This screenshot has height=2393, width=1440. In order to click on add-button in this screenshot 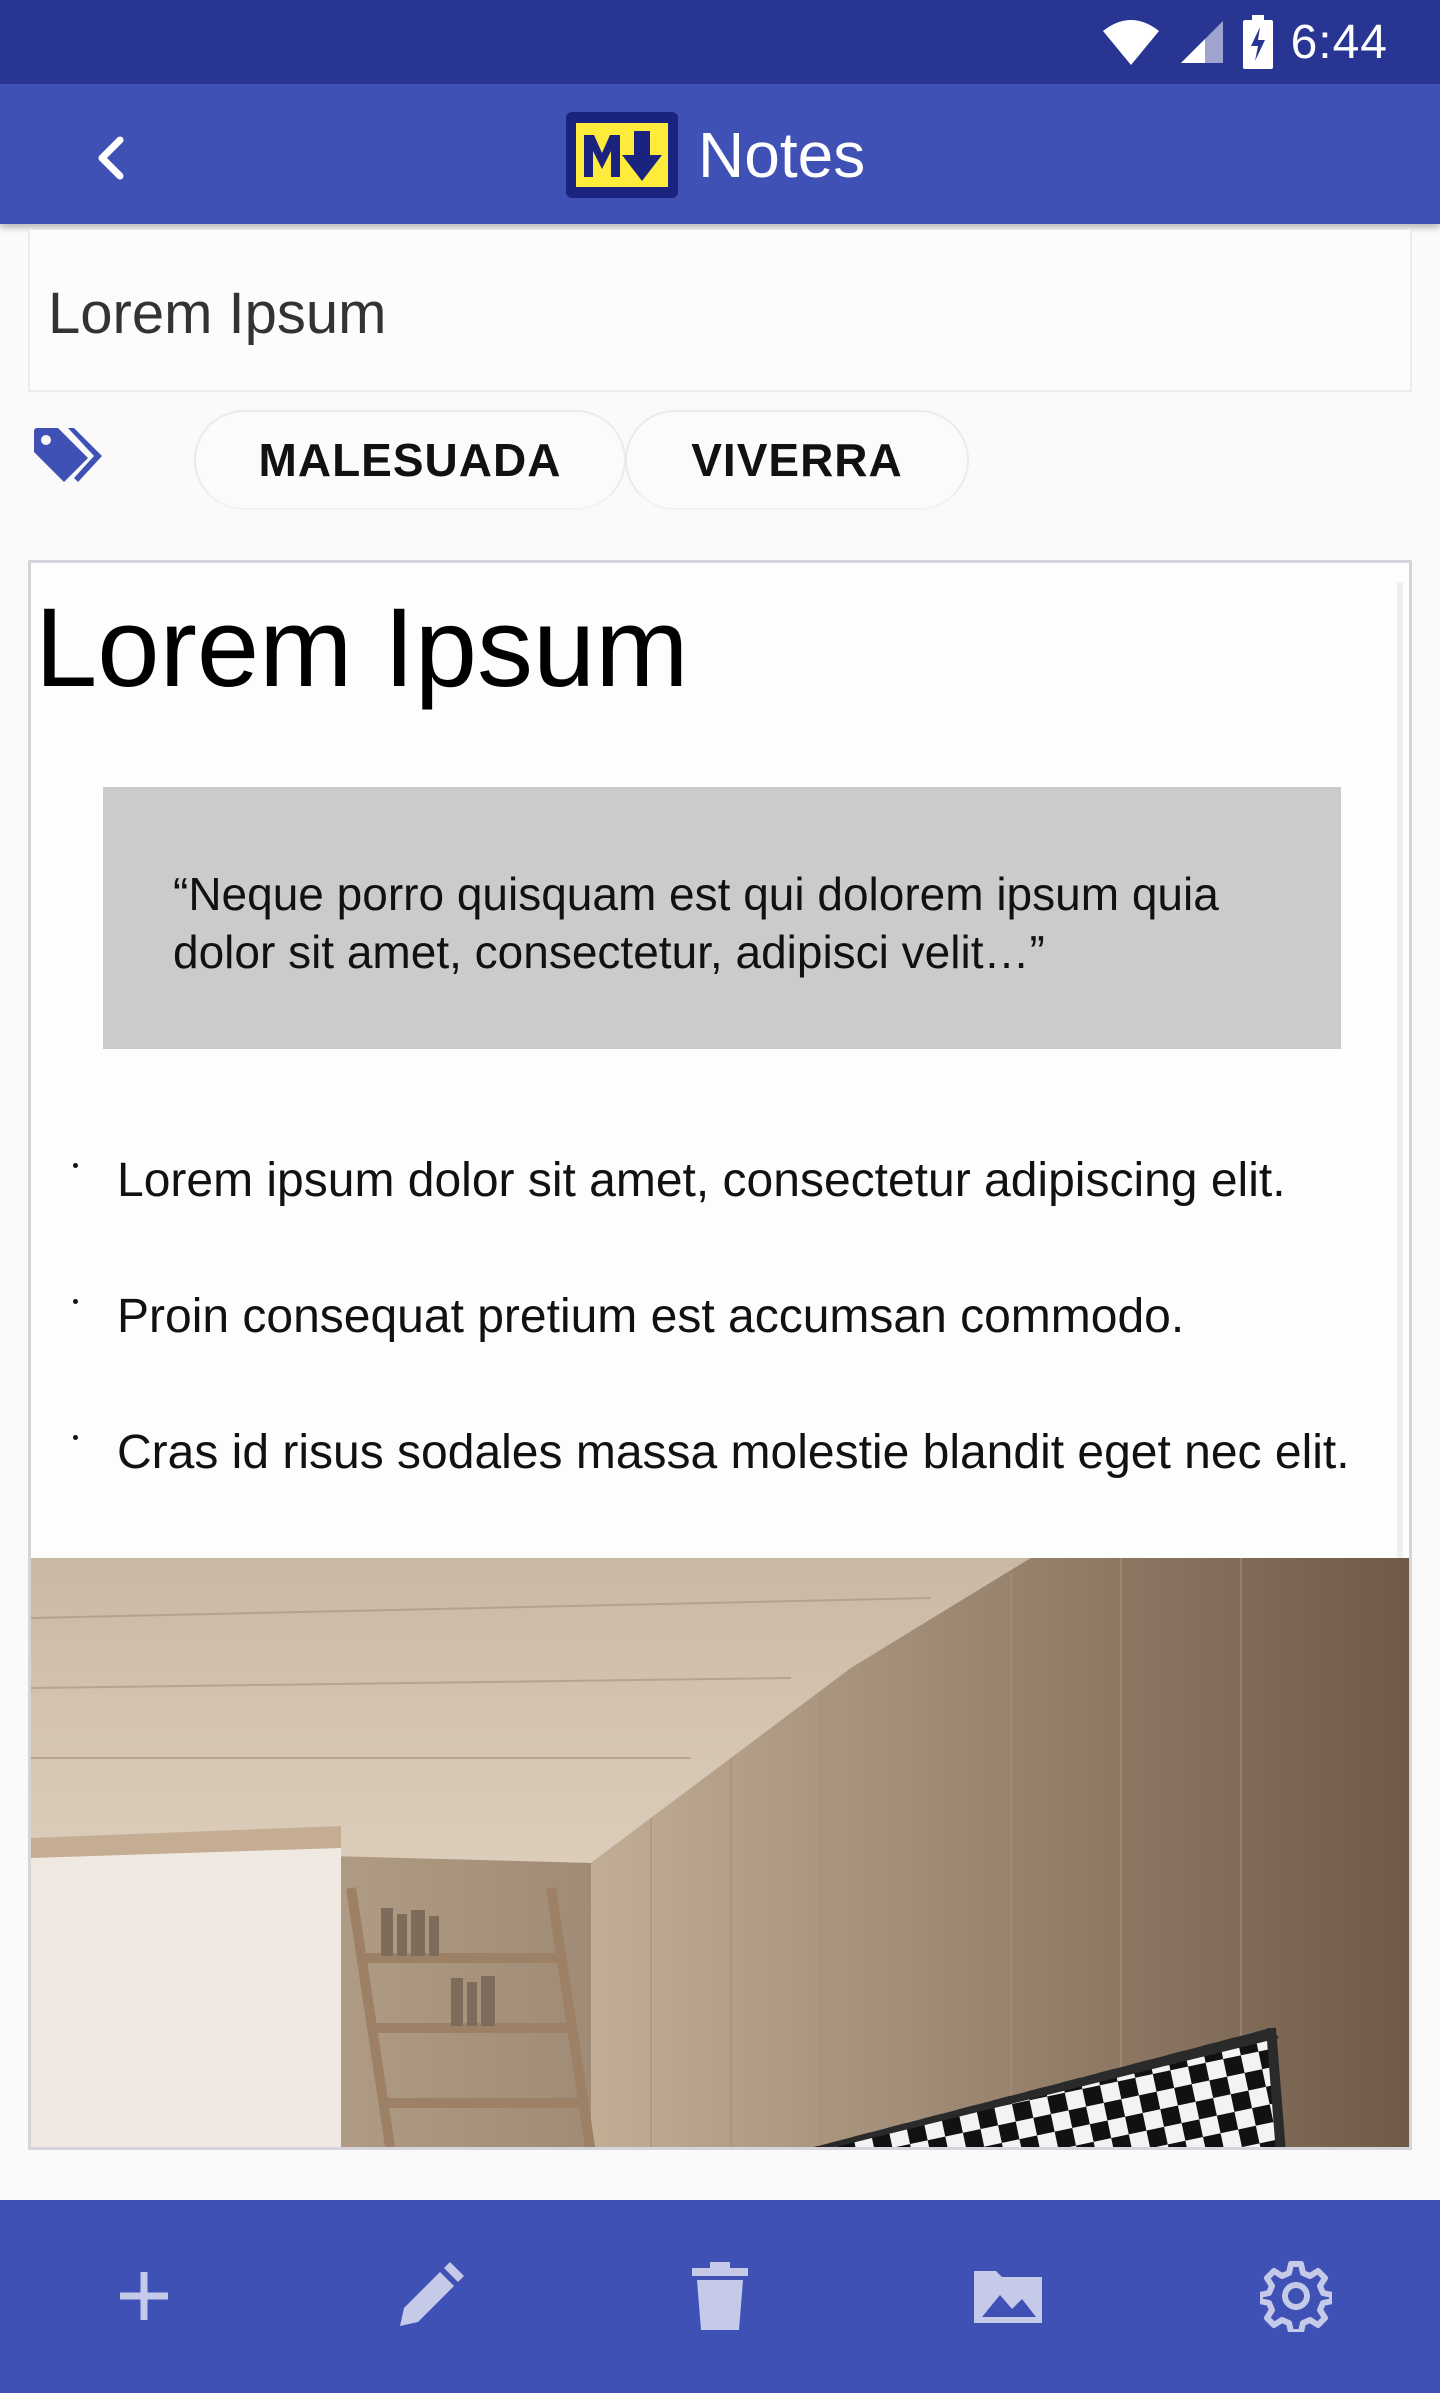, I will do `click(144, 2296)`.